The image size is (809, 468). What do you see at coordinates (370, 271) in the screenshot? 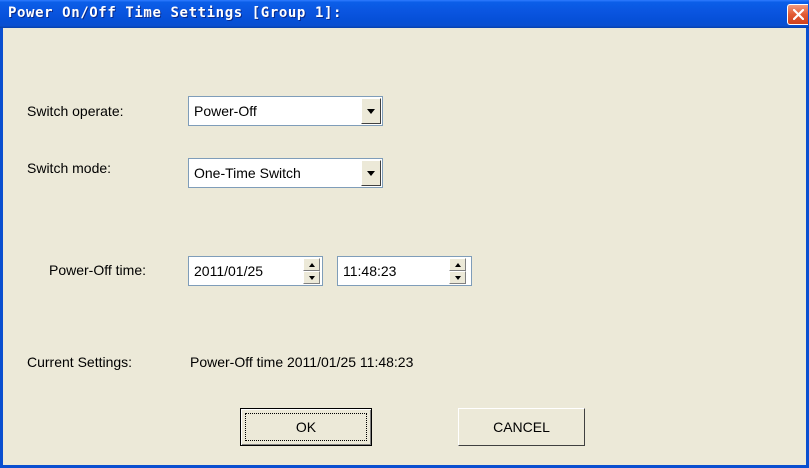
I see `power-off-time-value: 11:48:23` at bounding box center [370, 271].